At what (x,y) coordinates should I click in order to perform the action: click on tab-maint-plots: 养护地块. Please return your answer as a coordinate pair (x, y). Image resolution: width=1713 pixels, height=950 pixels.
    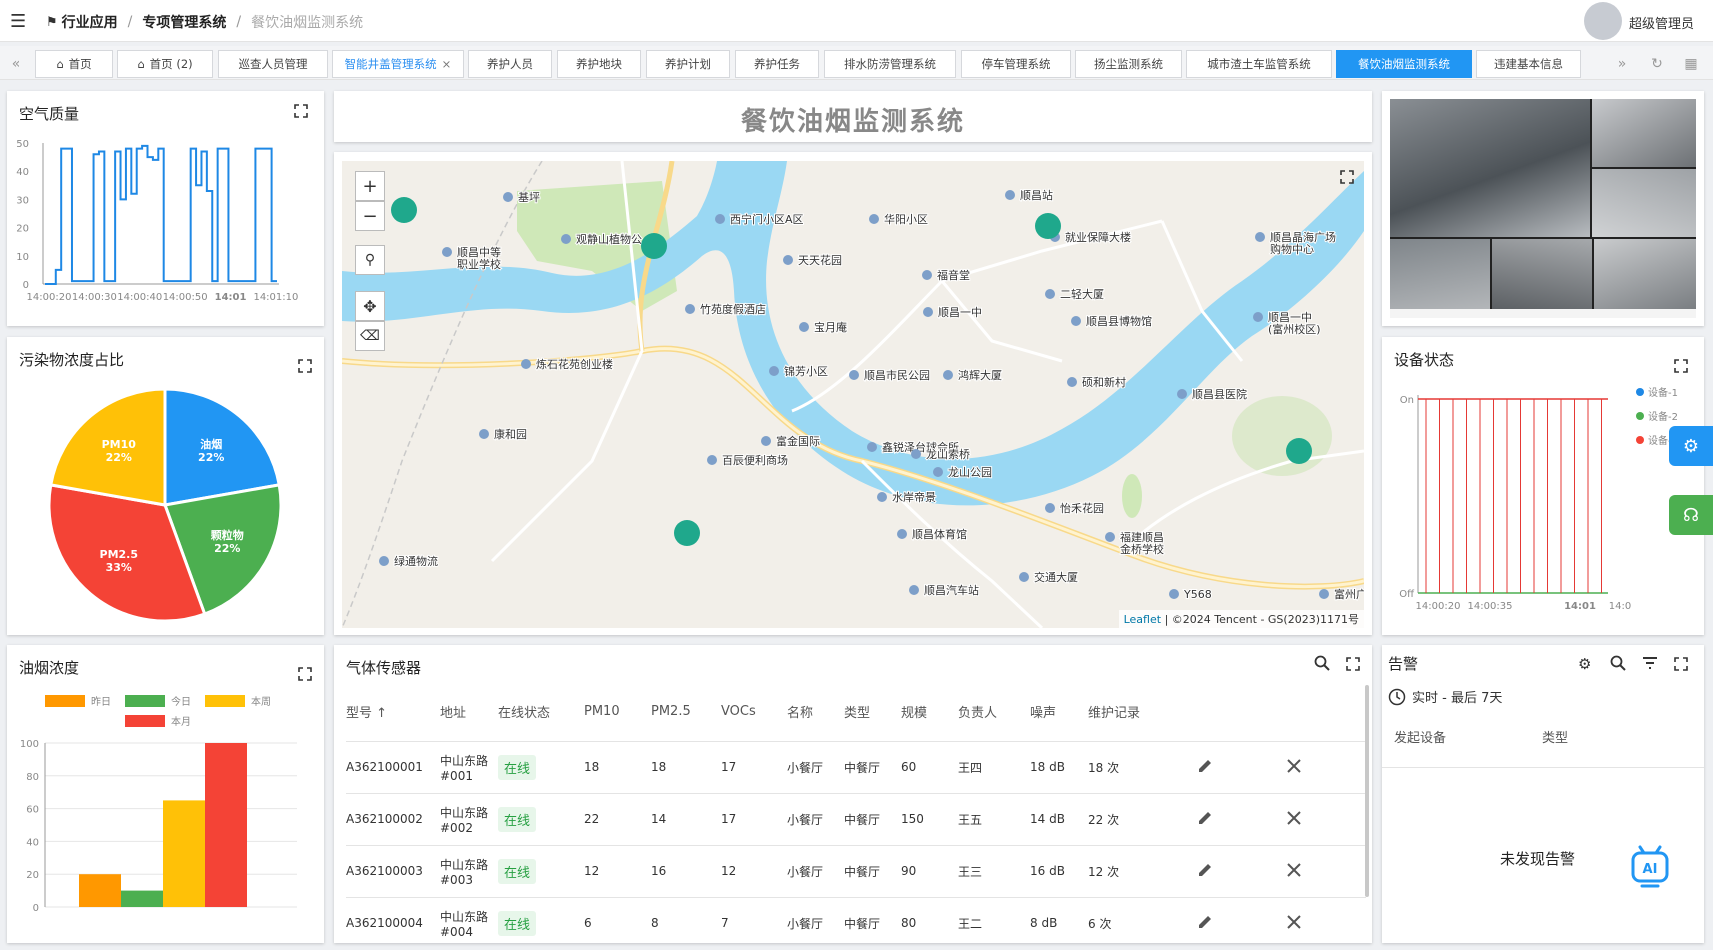
    Looking at the image, I should click on (599, 64).